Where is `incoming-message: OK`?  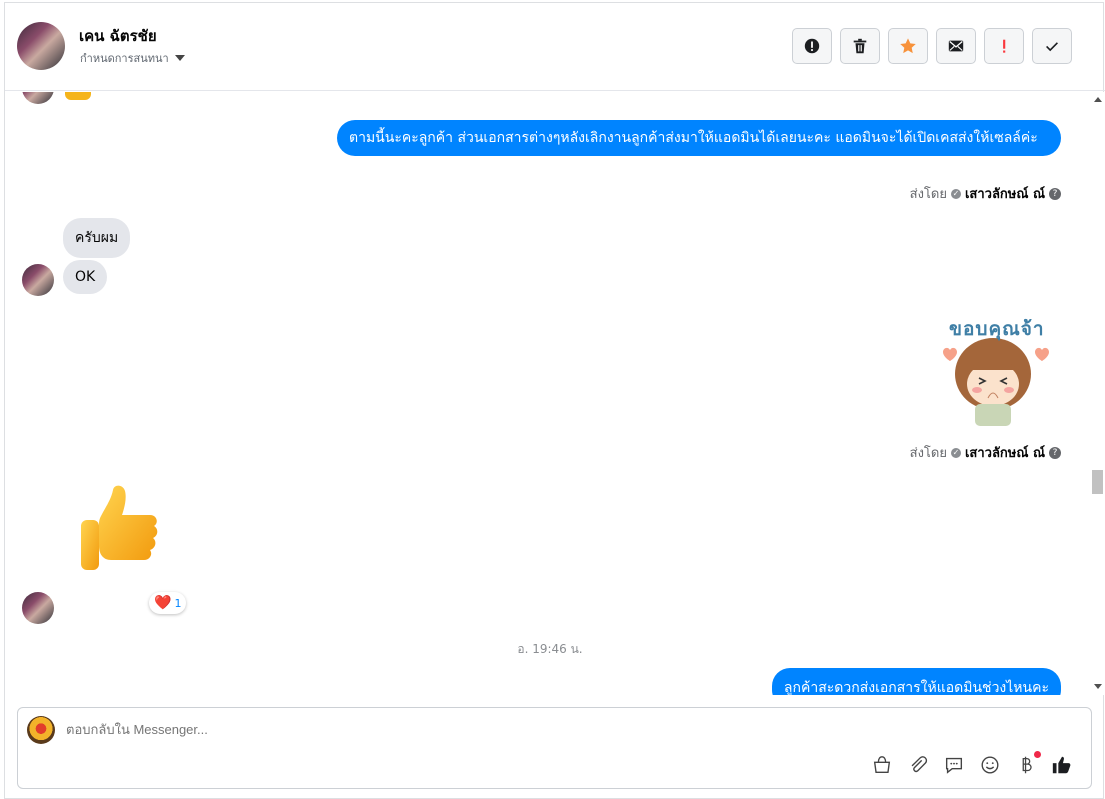 incoming-message: OK is located at coordinates (85, 277).